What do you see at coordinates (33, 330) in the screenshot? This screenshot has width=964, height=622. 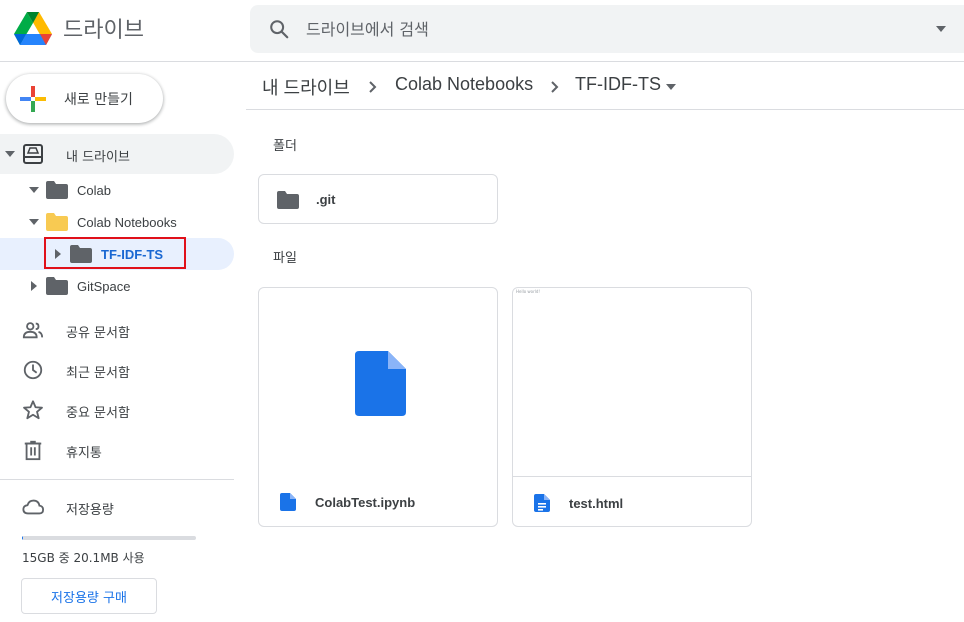 I see `people-icon` at bounding box center [33, 330].